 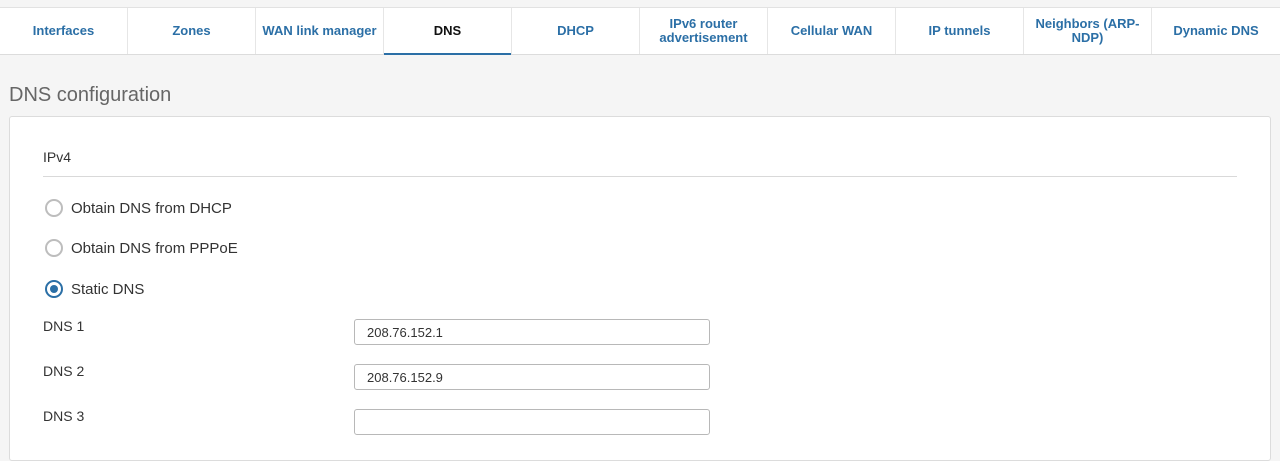 I want to click on dns1-input, so click(x=532, y=332).